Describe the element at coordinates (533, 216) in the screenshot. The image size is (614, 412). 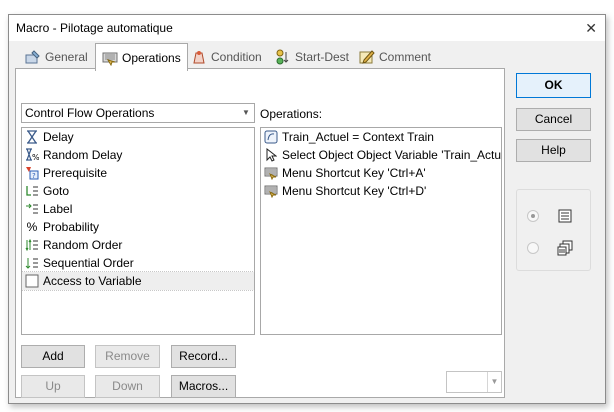
I see `list-view-radio` at that location.